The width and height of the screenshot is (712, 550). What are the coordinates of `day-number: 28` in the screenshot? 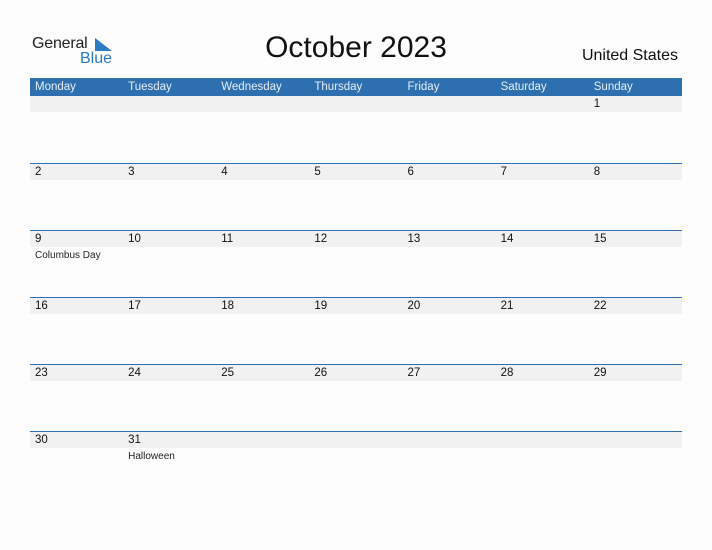 It's located at (507, 373).